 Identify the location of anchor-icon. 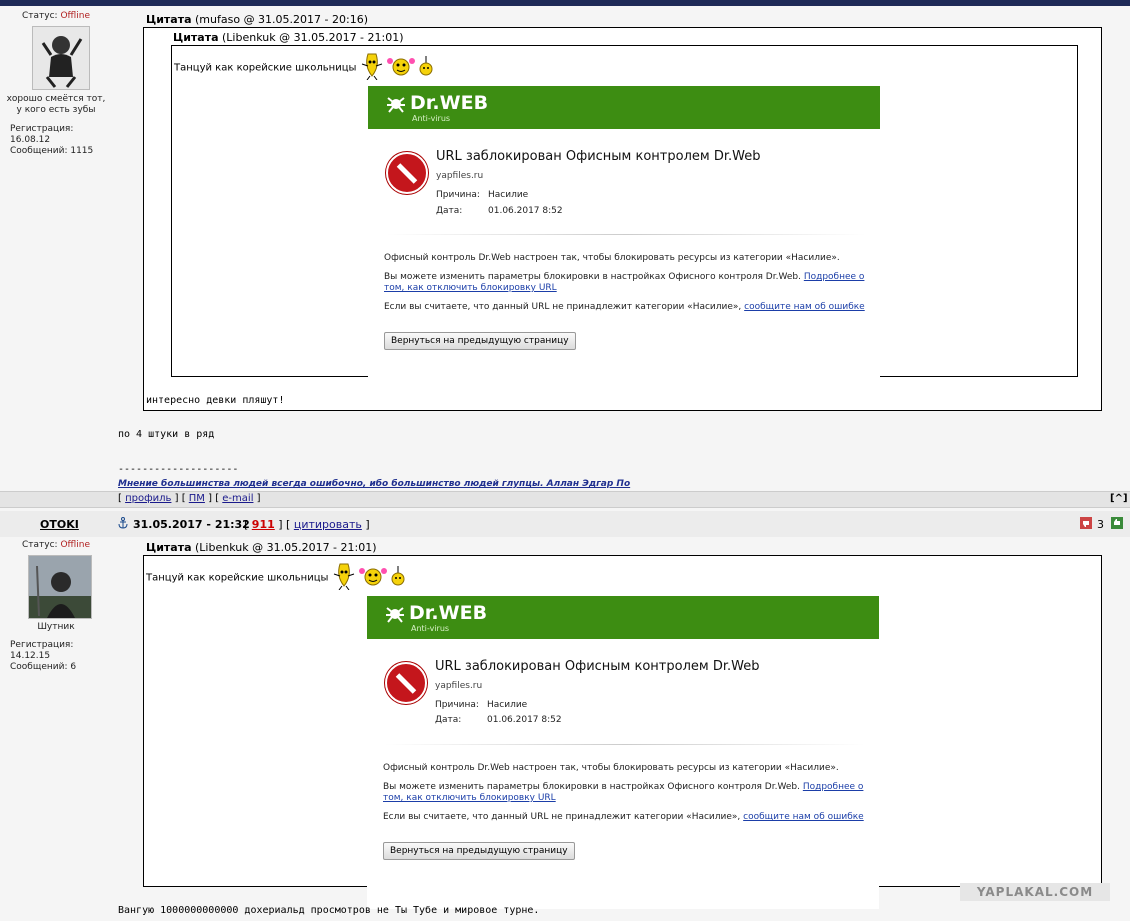
(123, 524).